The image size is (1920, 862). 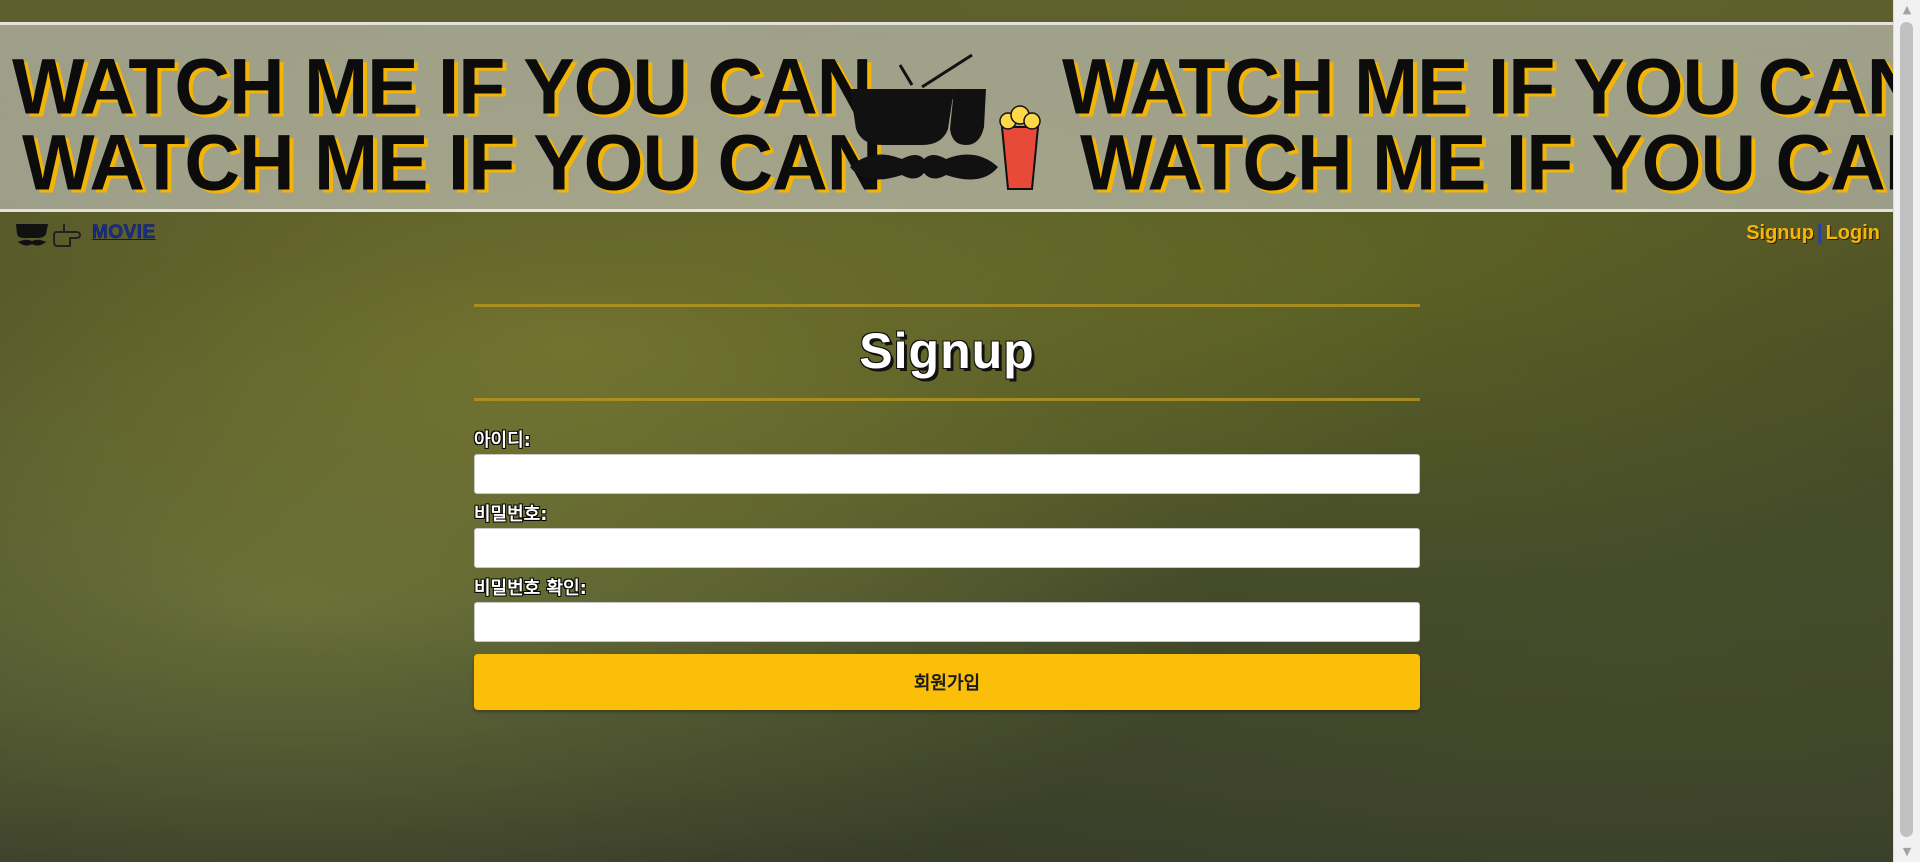 I want to click on pointing-hand-icon, so click(x=67, y=235).